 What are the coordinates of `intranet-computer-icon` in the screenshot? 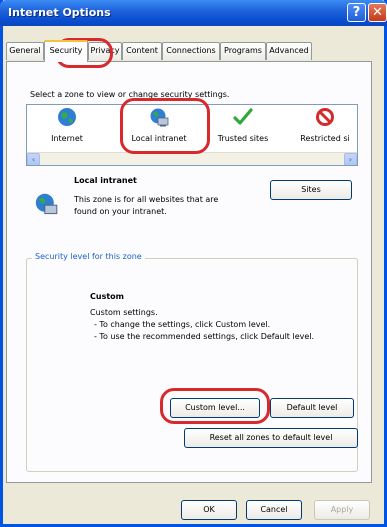 It's located at (46, 204).